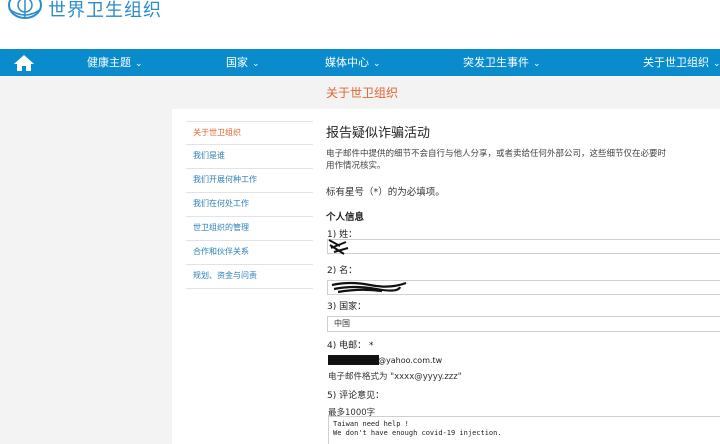 The image size is (720, 444). Describe the element at coordinates (360, 24) in the screenshot. I see `top-bar: 世界卫生组织` at that location.